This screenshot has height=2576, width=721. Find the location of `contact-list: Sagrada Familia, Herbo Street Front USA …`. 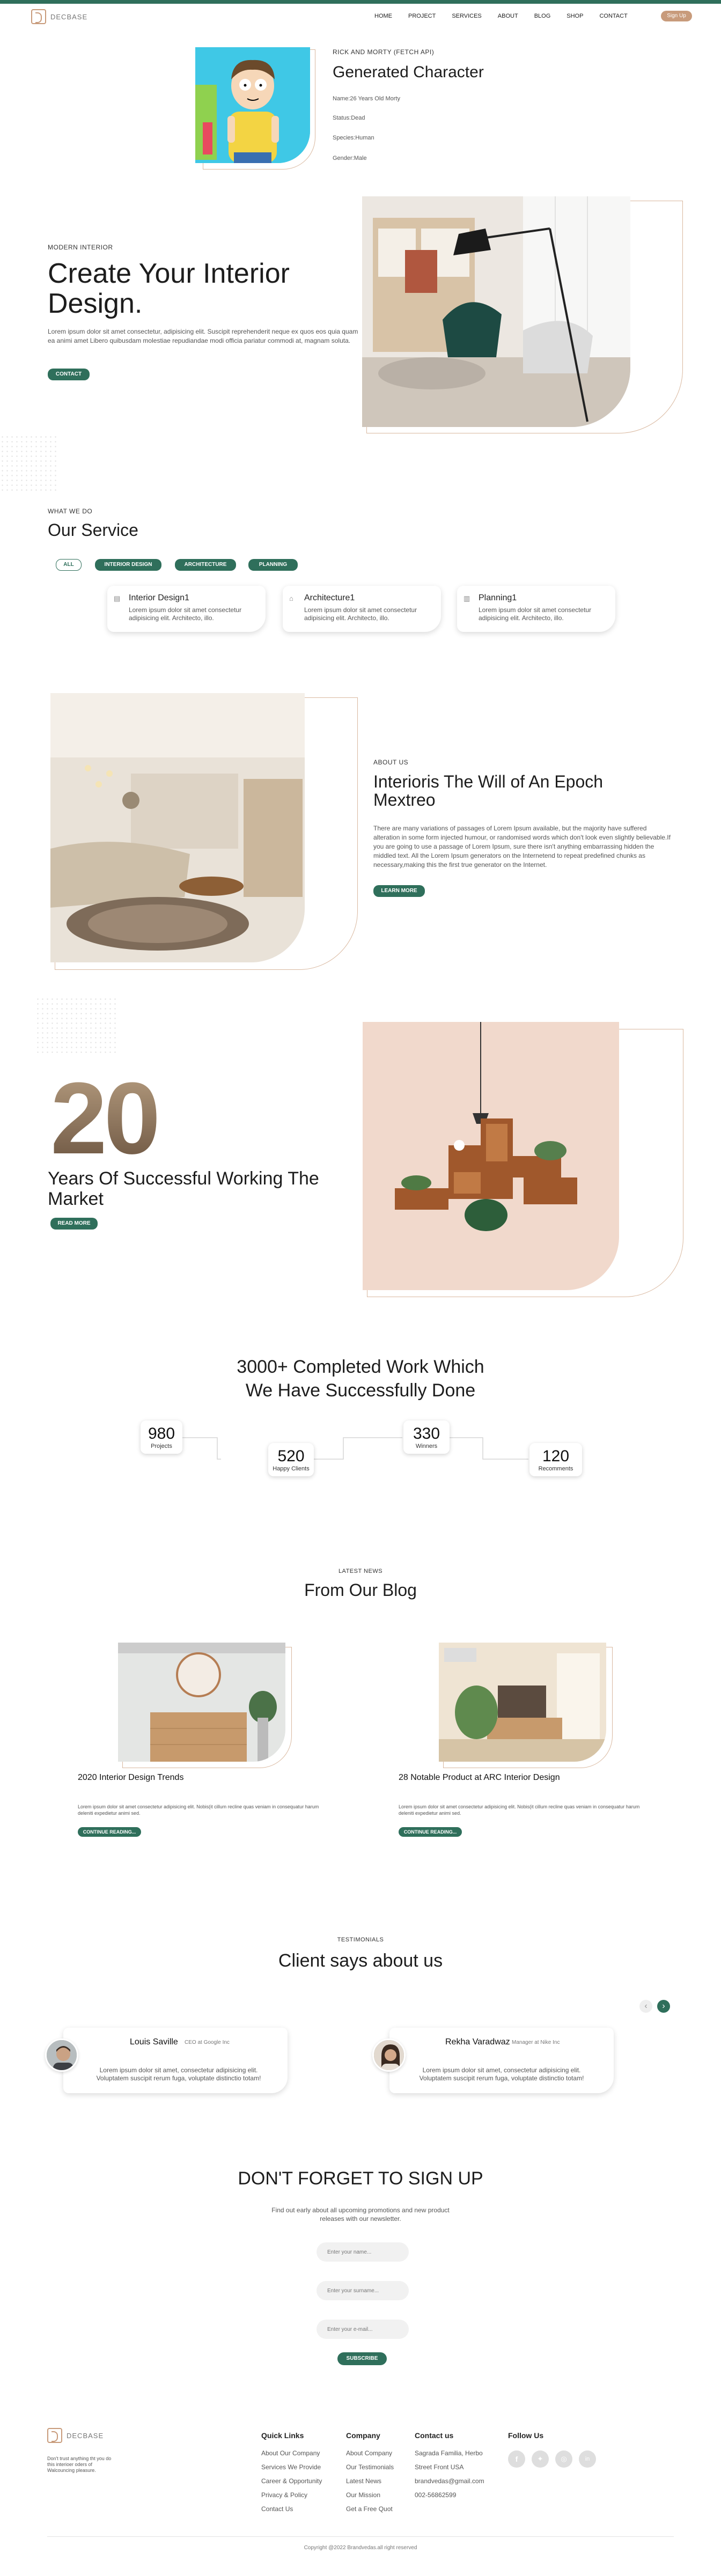

contact-list: Sagrada Familia, Herbo Street Front USA … is located at coordinates (450, 2474).